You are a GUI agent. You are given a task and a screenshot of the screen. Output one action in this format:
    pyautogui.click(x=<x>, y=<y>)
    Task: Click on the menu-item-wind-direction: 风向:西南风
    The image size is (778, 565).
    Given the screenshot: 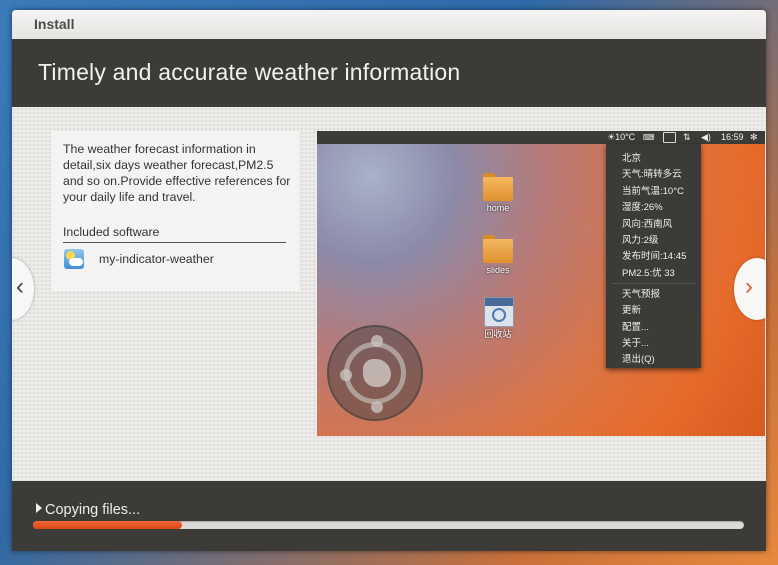 What is the action you would take?
    pyautogui.click(x=647, y=223)
    